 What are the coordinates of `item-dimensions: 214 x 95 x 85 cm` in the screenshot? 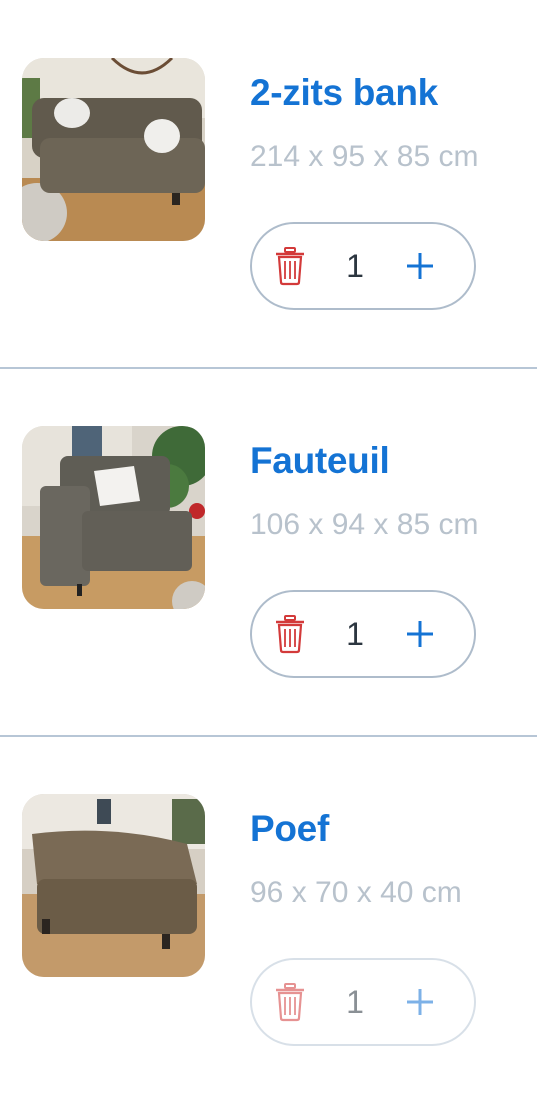 It's located at (364, 156).